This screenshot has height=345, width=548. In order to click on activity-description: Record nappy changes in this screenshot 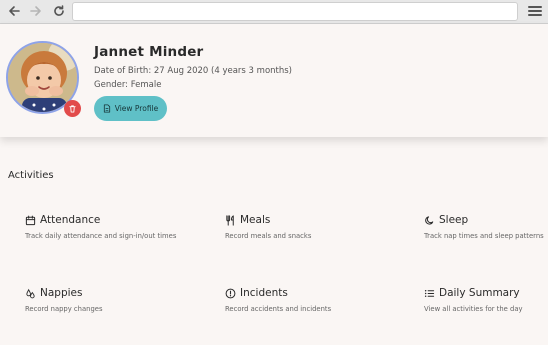, I will do `click(64, 309)`.